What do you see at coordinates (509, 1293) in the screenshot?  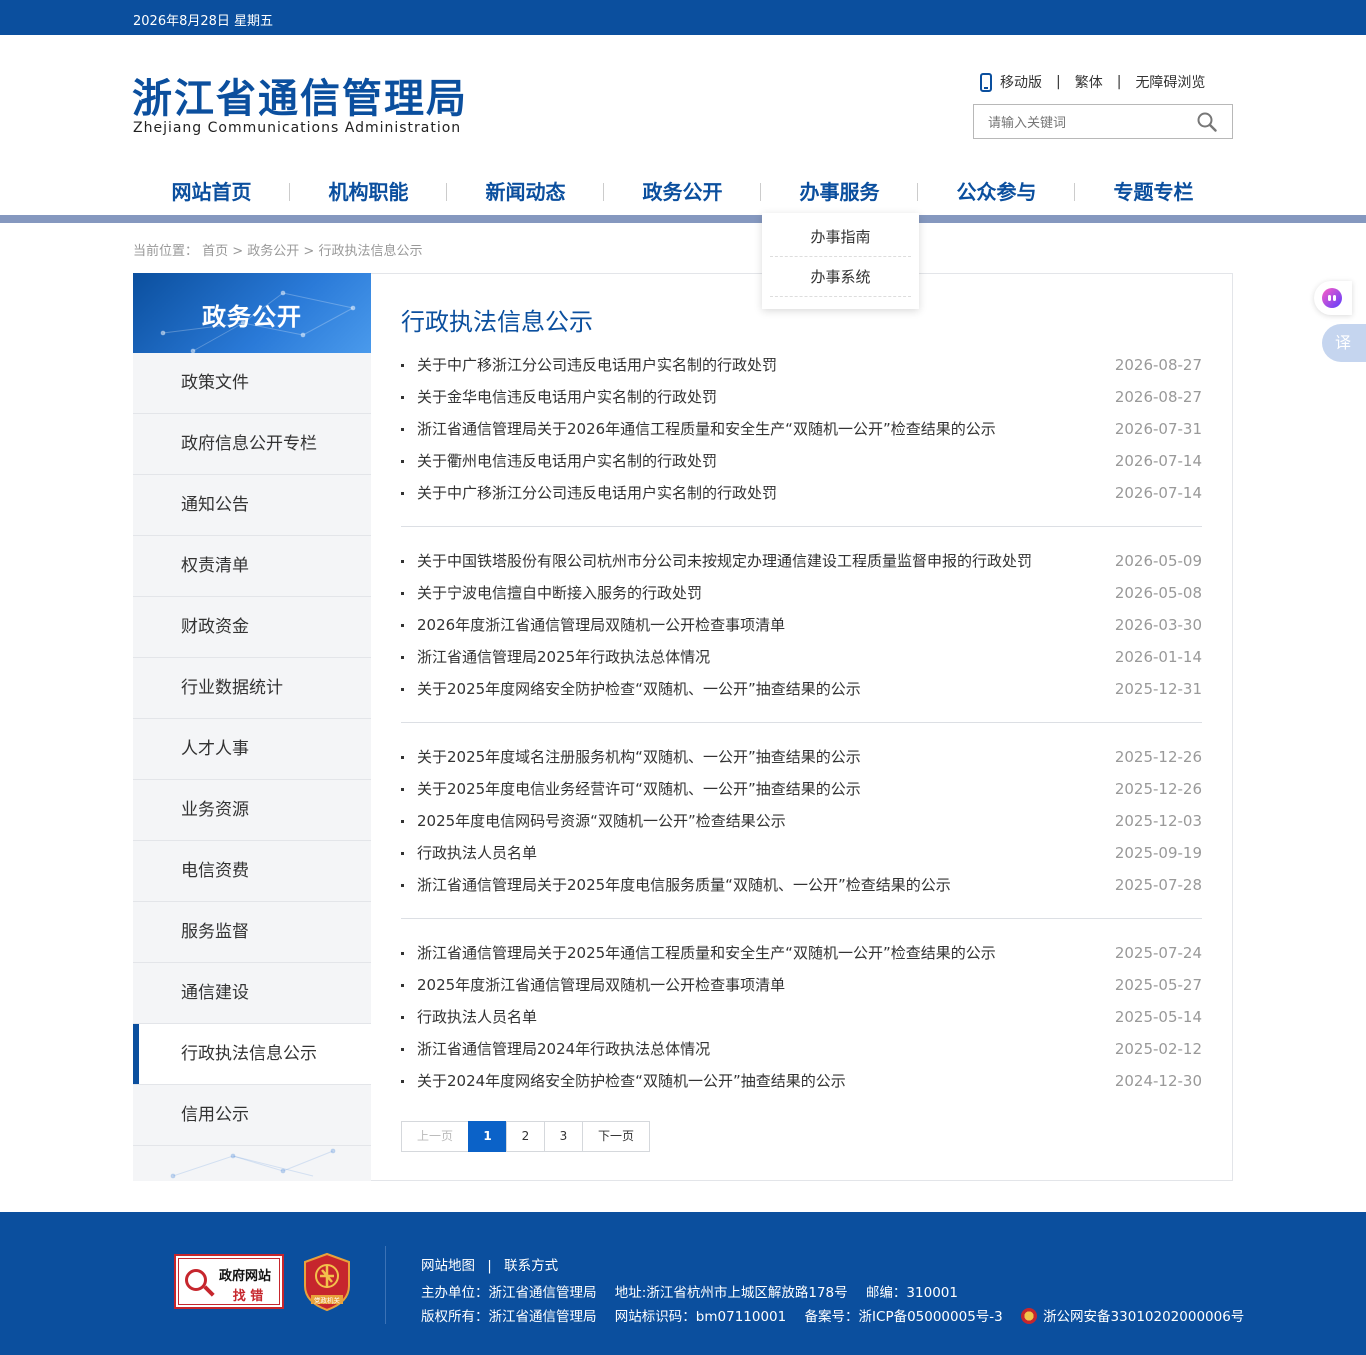 I see `footer-host: 主办单位：浙江省通信管理局` at bounding box center [509, 1293].